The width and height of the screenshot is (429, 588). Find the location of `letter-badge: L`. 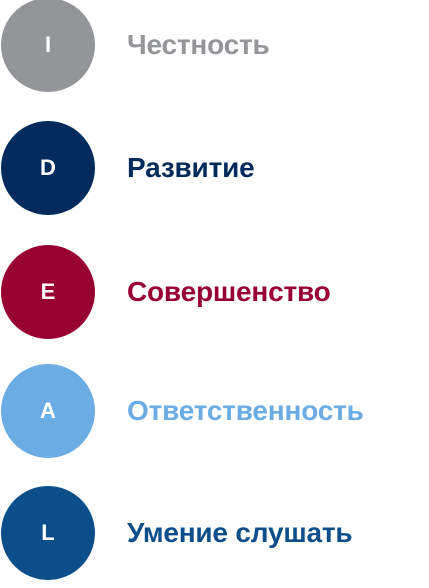

letter-badge: L is located at coordinates (48, 533).